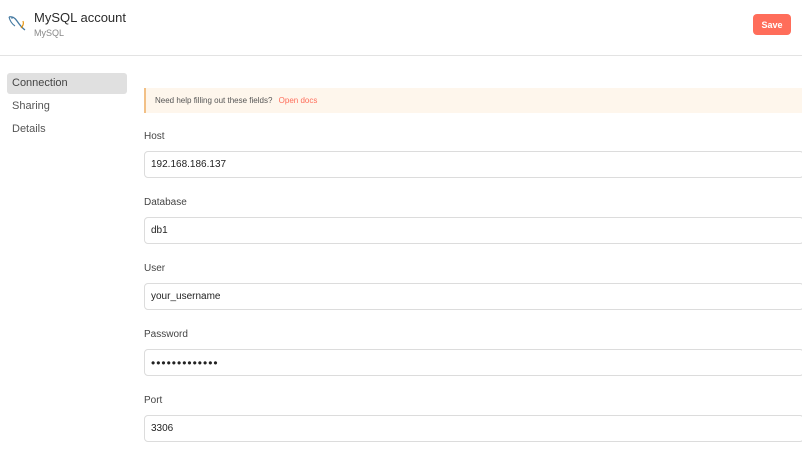 This screenshot has width=802, height=452. Describe the element at coordinates (165, 202) in the screenshot. I see `database-label: Database` at that location.